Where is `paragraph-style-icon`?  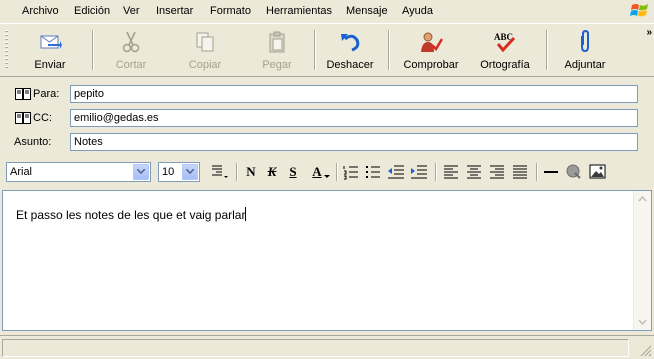 paragraph-style-icon is located at coordinates (220, 172).